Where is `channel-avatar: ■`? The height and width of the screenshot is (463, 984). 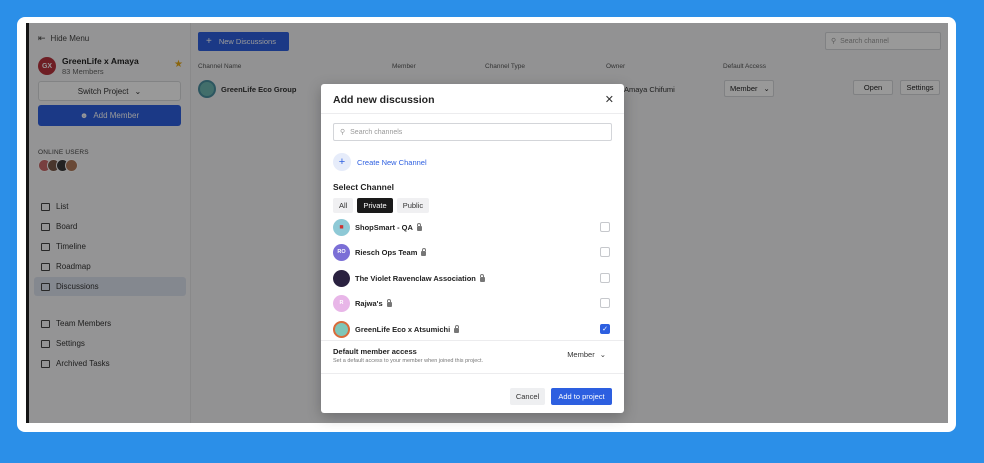 channel-avatar: ■ is located at coordinates (341, 227).